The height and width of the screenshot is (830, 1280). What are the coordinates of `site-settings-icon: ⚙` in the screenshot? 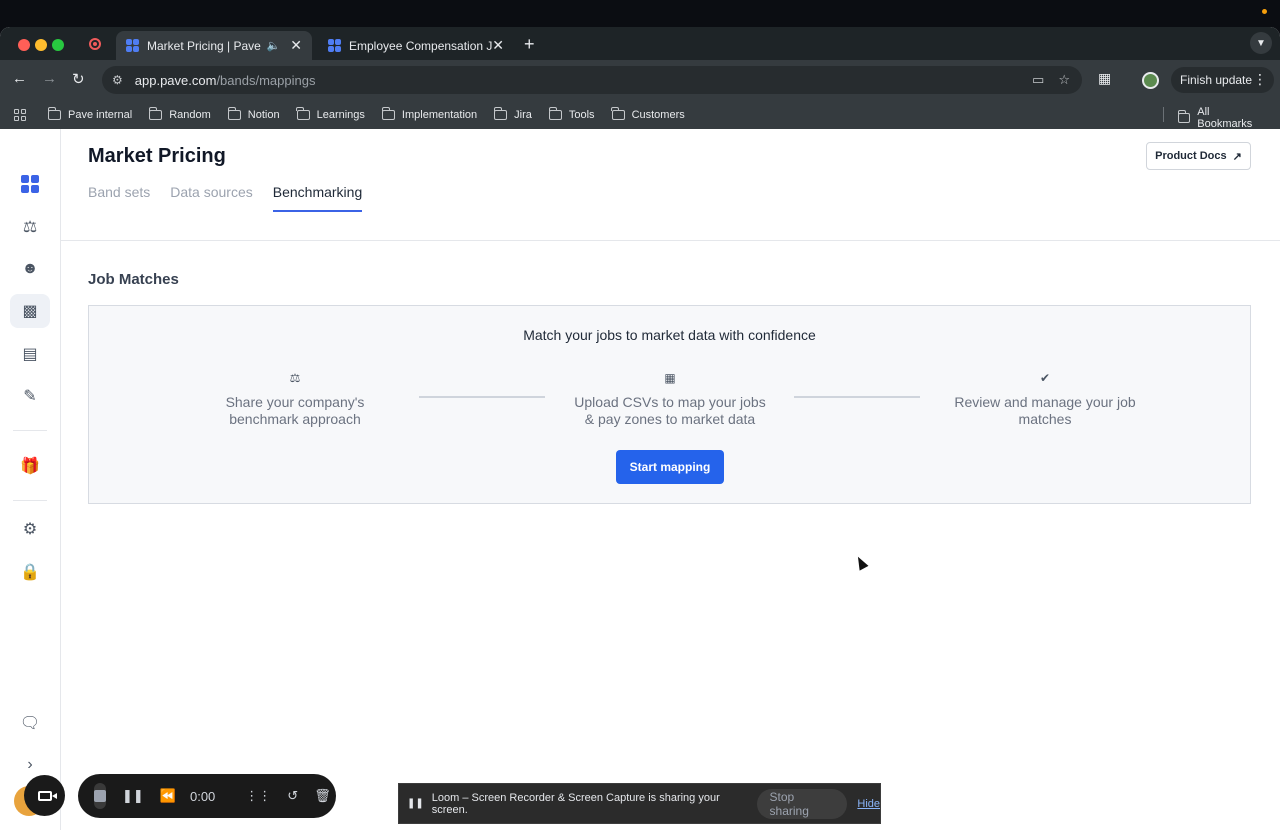 It's located at (117, 80).